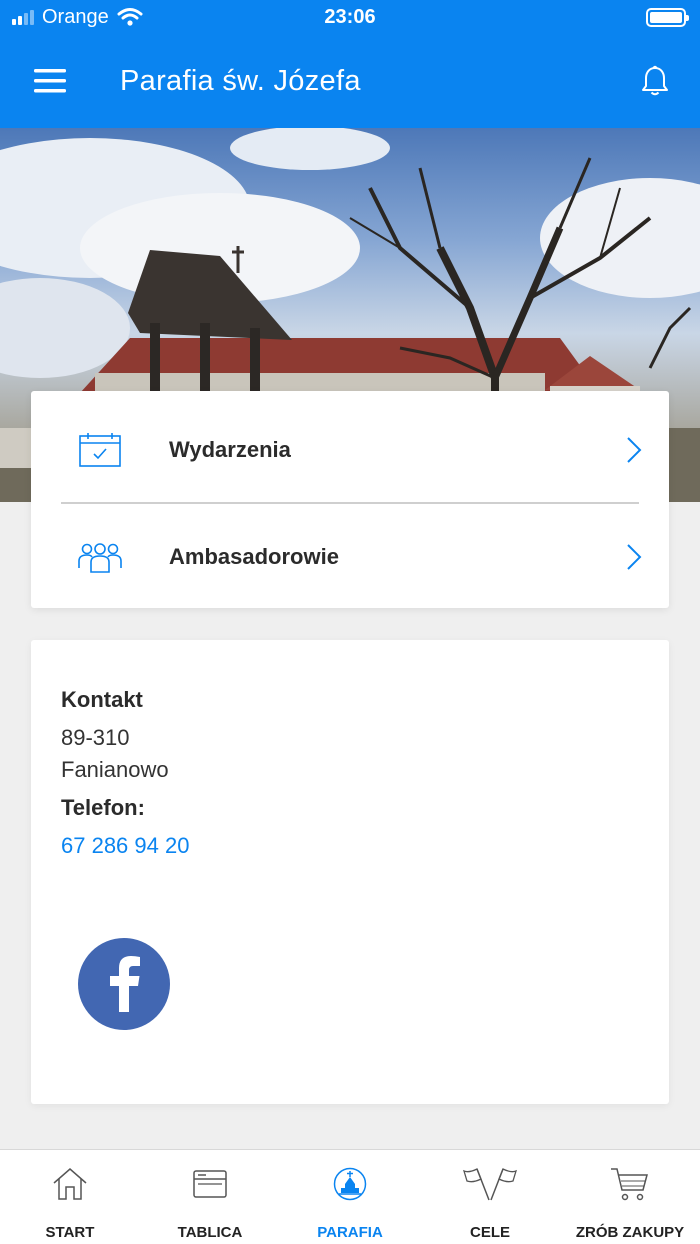 The width and height of the screenshot is (700, 1244). I want to click on contact-heading: Kontakt, so click(102, 699).